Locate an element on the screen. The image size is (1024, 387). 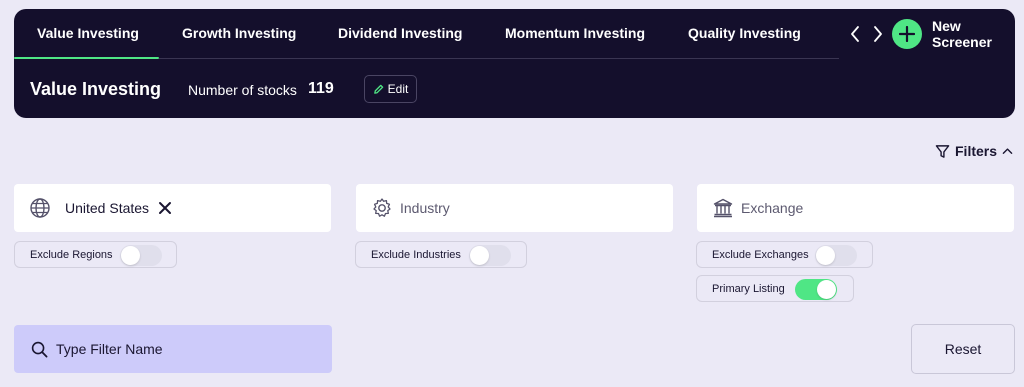
exclude-exchanges-option: Exclude Exchanges is located at coordinates (784, 254).